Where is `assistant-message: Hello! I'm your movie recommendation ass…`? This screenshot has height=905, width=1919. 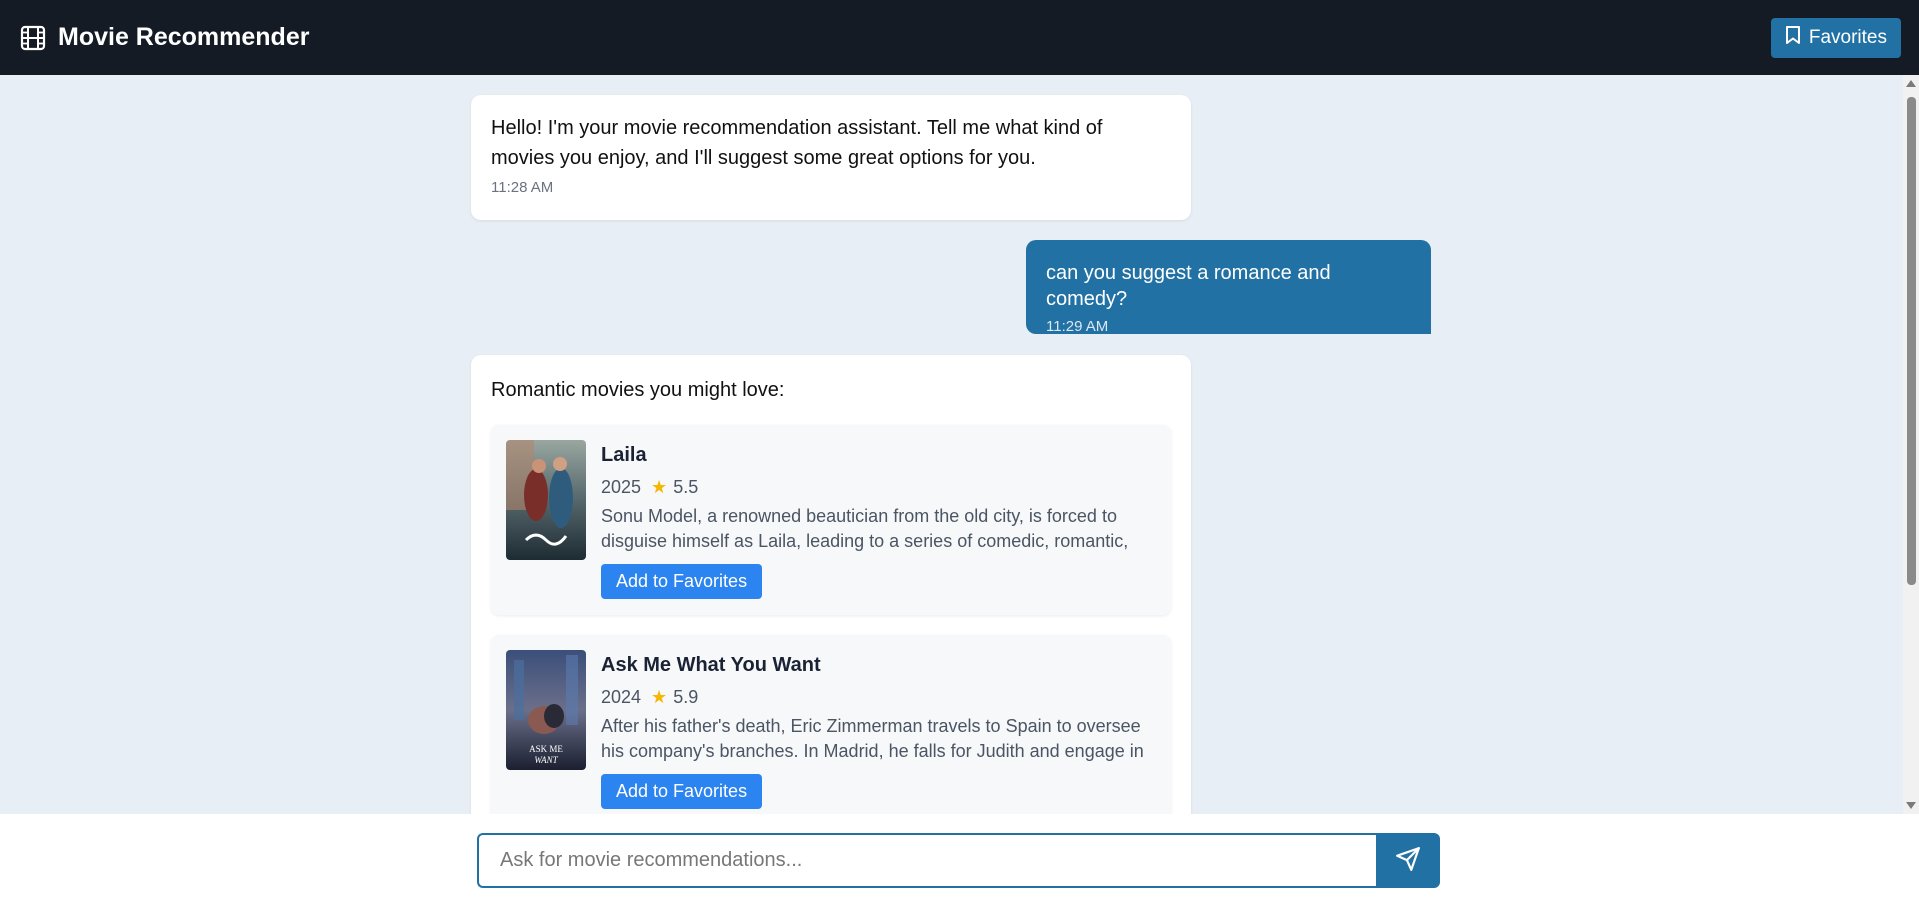 assistant-message: Hello! I'm your movie recommendation ass… is located at coordinates (831, 157).